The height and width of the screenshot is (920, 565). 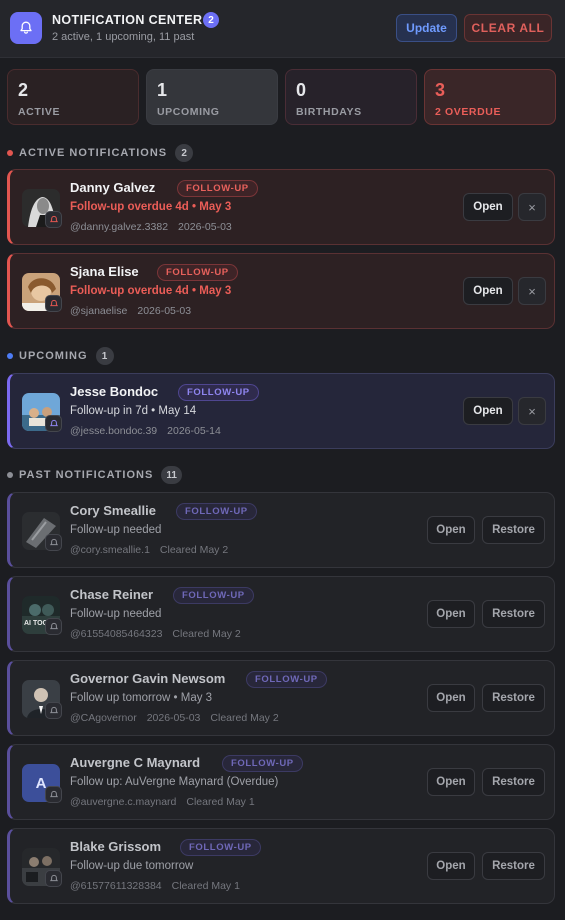 I want to click on contact-name: Cory Smeallie, so click(x=113, y=510).